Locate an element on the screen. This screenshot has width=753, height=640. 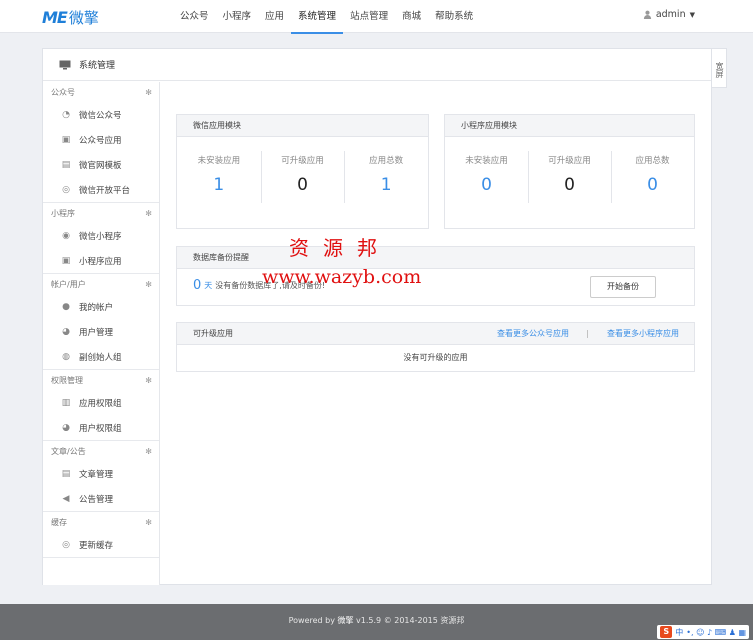
more-wechat-apps-link: 查看更多公众号应用 is located at coordinates (533, 333).